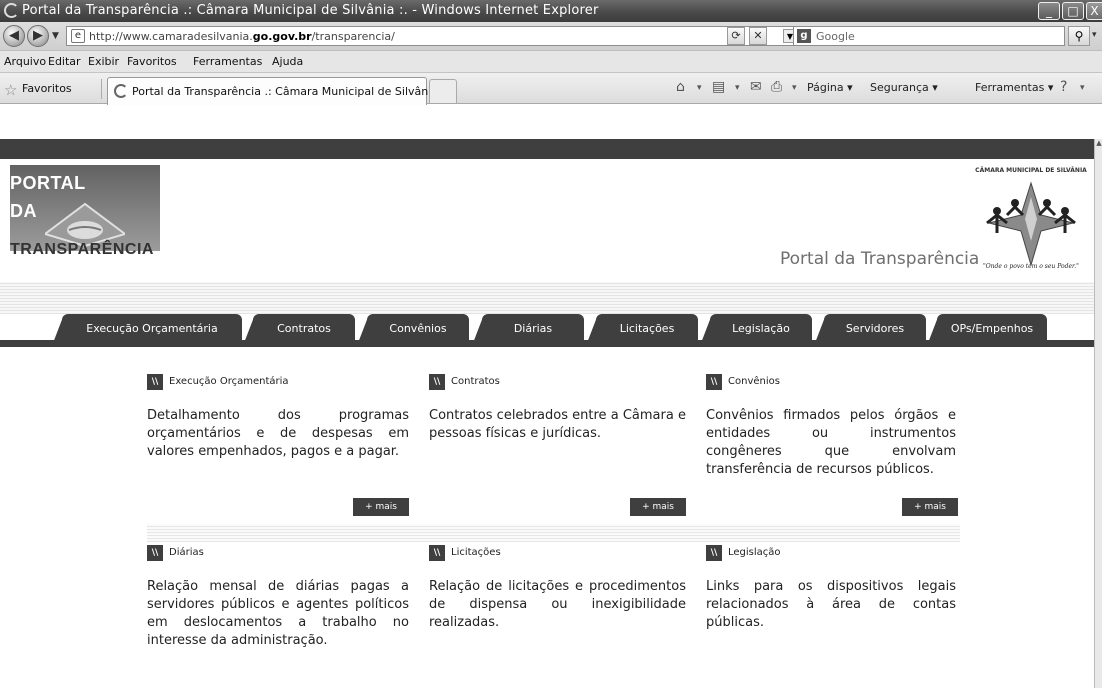 This screenshot has width=1102, height=688. I want to click on refresh-icon: ⟳, so click(736, 35).